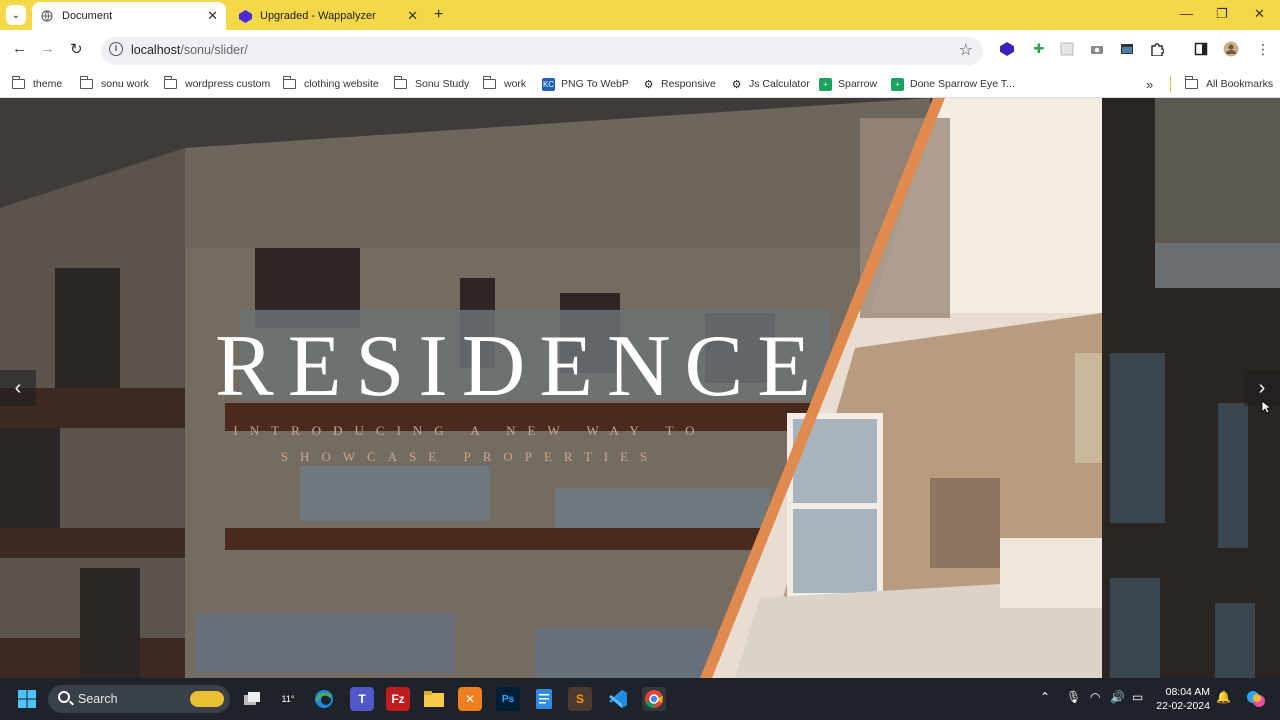 Image resolution: width=1280 pixels, height=720 pixels. Describe the element at coordinates (139, 699) in the screenshot. I see `taskbar-search: Search` at that location.